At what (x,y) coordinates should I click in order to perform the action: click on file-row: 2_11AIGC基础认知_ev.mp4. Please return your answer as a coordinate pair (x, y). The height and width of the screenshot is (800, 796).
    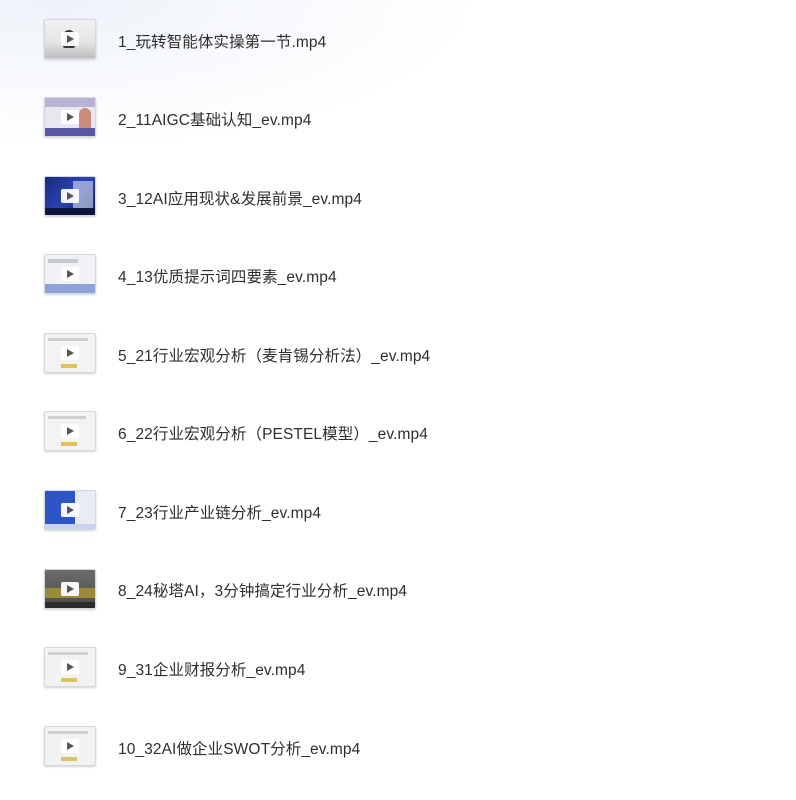
    Looking at the image, I should click on (398, 117).